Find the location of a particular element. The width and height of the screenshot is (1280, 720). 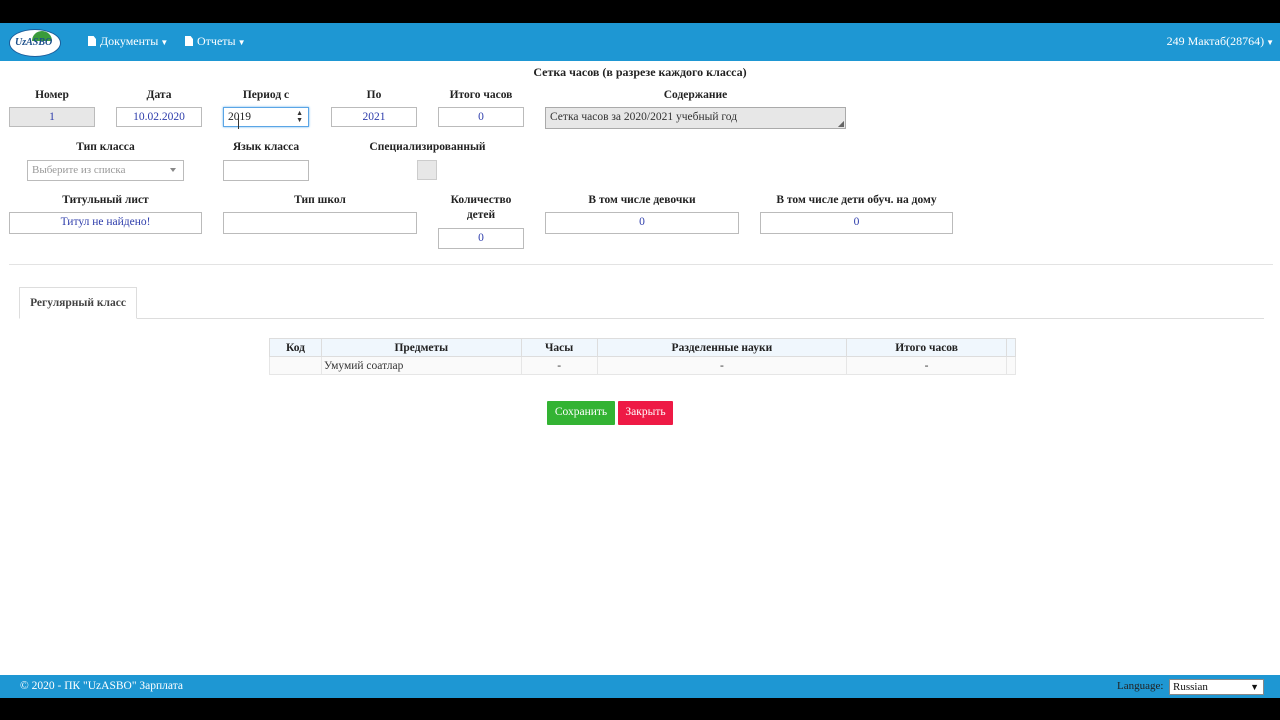

column-header-total-hours: Итого часов is located at coordinates (926, 347).